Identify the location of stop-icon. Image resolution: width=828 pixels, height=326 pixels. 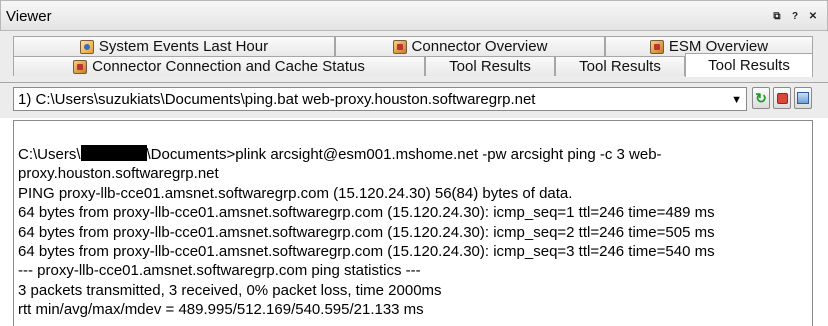
(782, 98).